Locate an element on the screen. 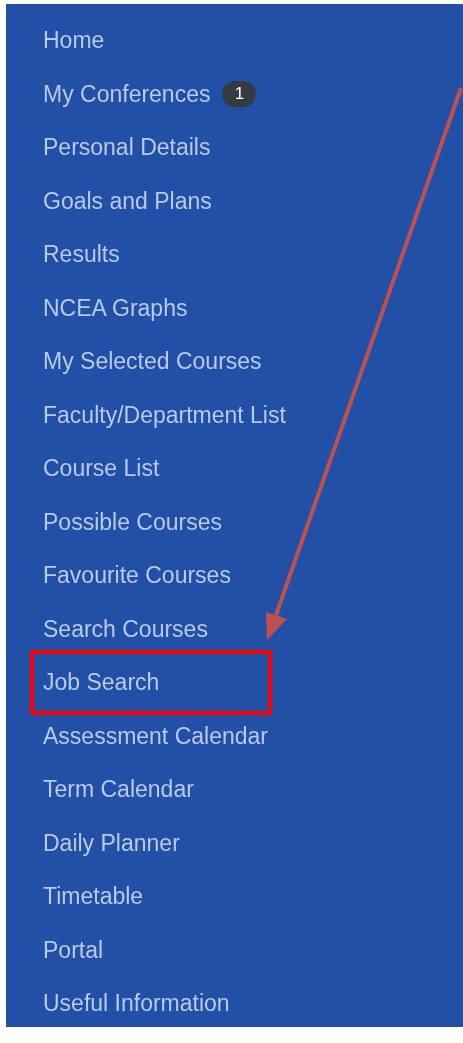 The height and width of the screenshot is (1043, 463). sidebar-item: Job Search is located at coordinates (151, 683).